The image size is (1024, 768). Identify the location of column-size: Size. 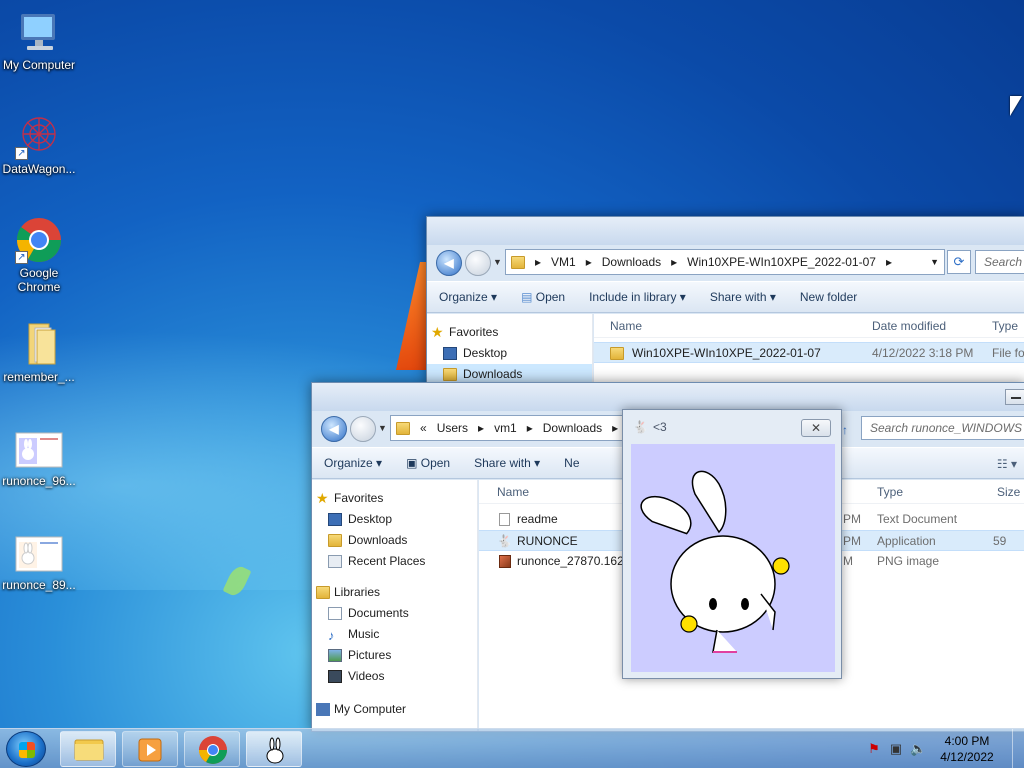
(1008, 492).